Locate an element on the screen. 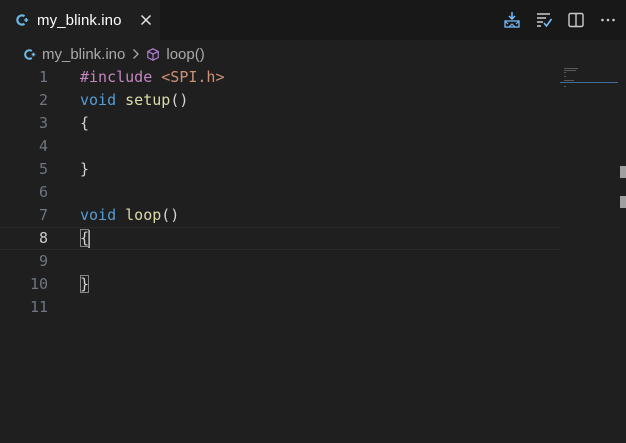  code-text: void setup() is located at coordinates (134, 100).